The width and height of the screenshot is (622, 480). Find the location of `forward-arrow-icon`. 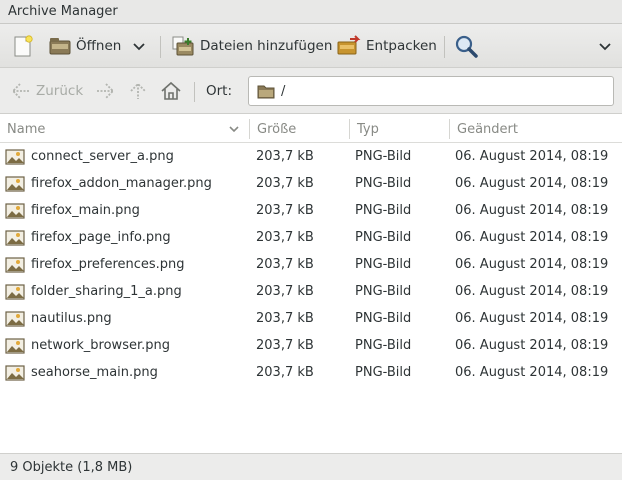

forward-arrow-icon is located at coordinates (105, 91).